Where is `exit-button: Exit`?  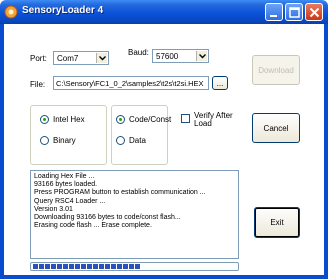 exit-button: Exit is located at coordinates (277, 222).